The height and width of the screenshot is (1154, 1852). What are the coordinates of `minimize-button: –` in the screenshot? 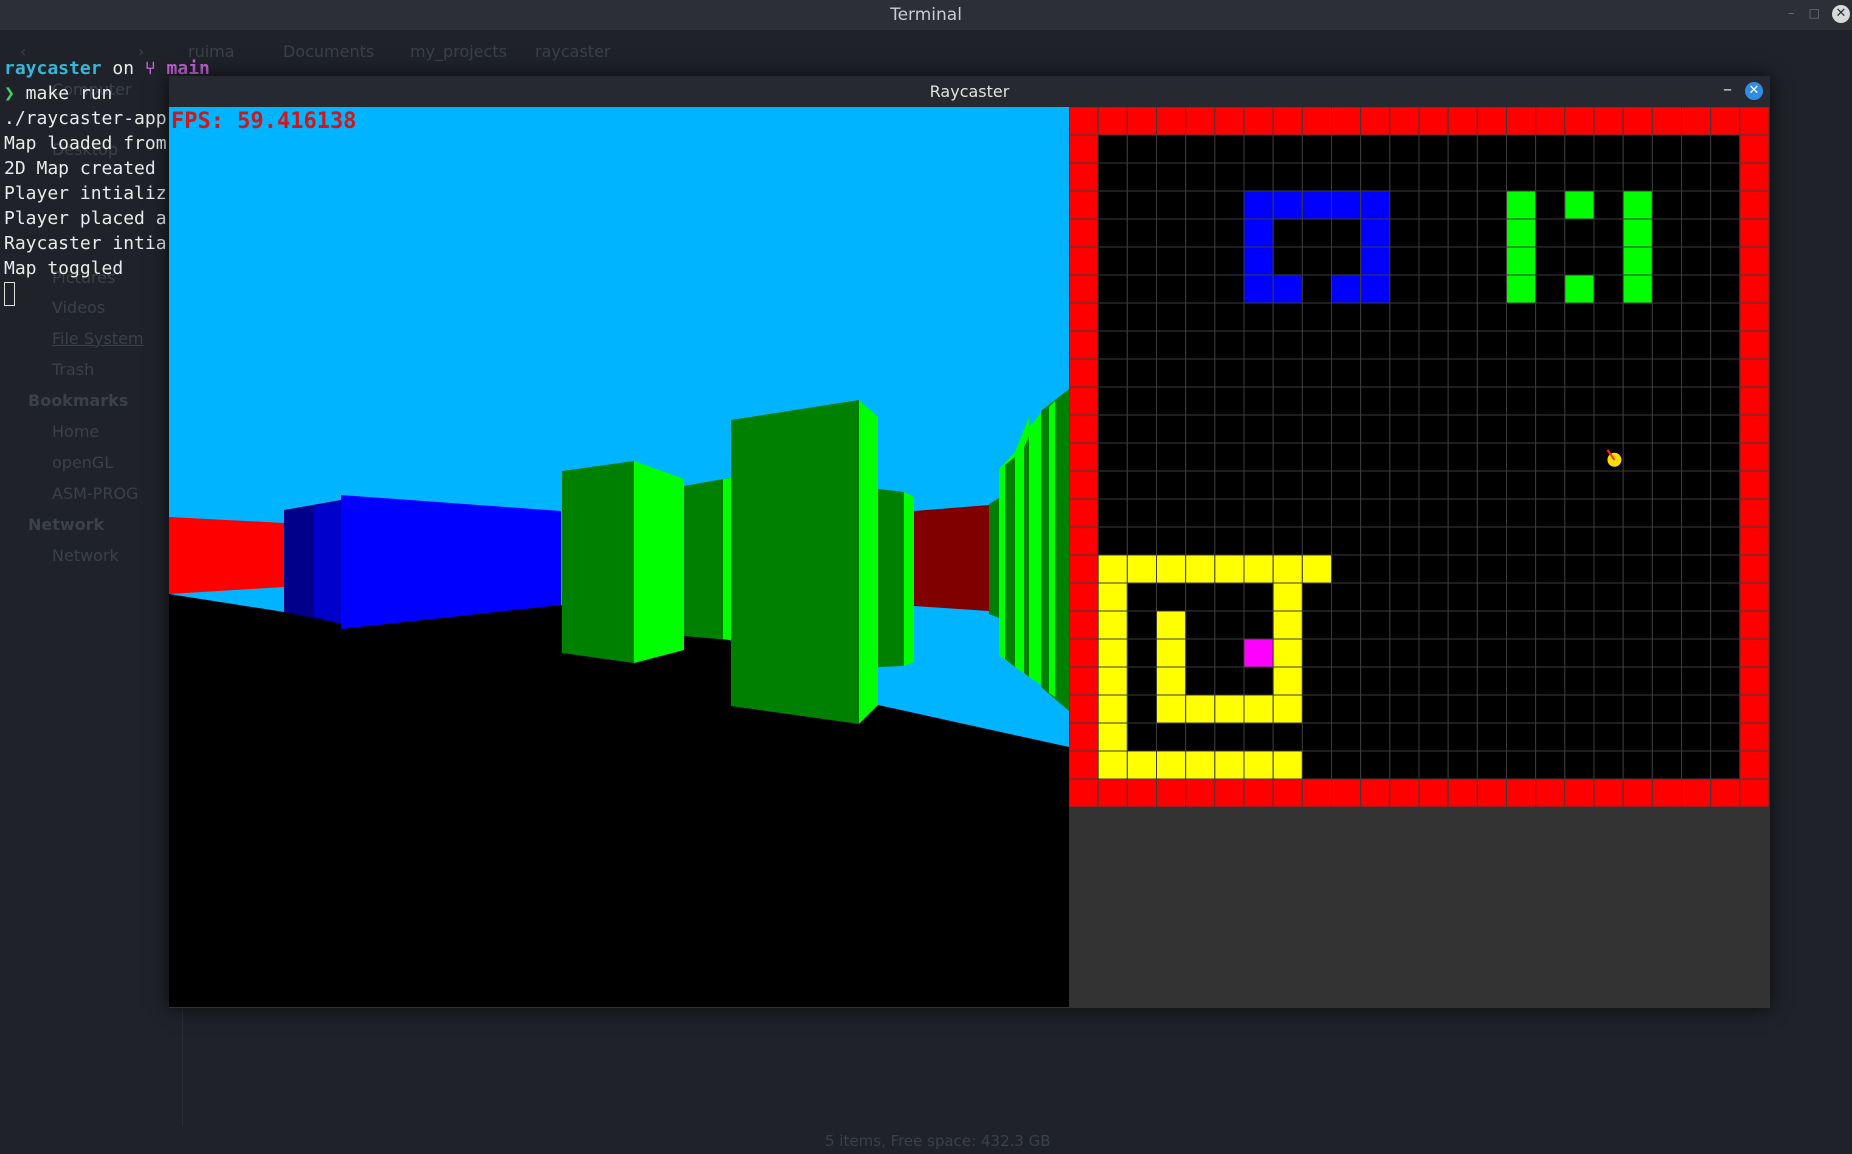 It's located at (1791, 13).